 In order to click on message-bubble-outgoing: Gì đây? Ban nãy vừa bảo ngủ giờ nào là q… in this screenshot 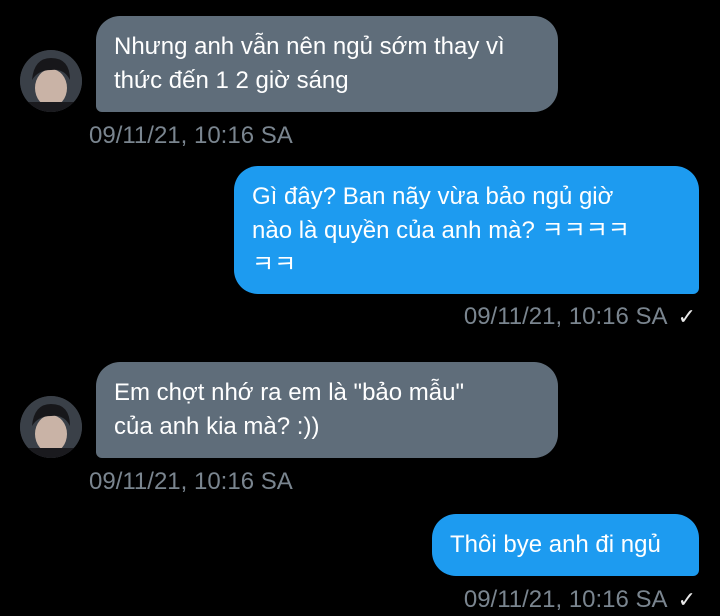, I will do `click(466, 230)`.